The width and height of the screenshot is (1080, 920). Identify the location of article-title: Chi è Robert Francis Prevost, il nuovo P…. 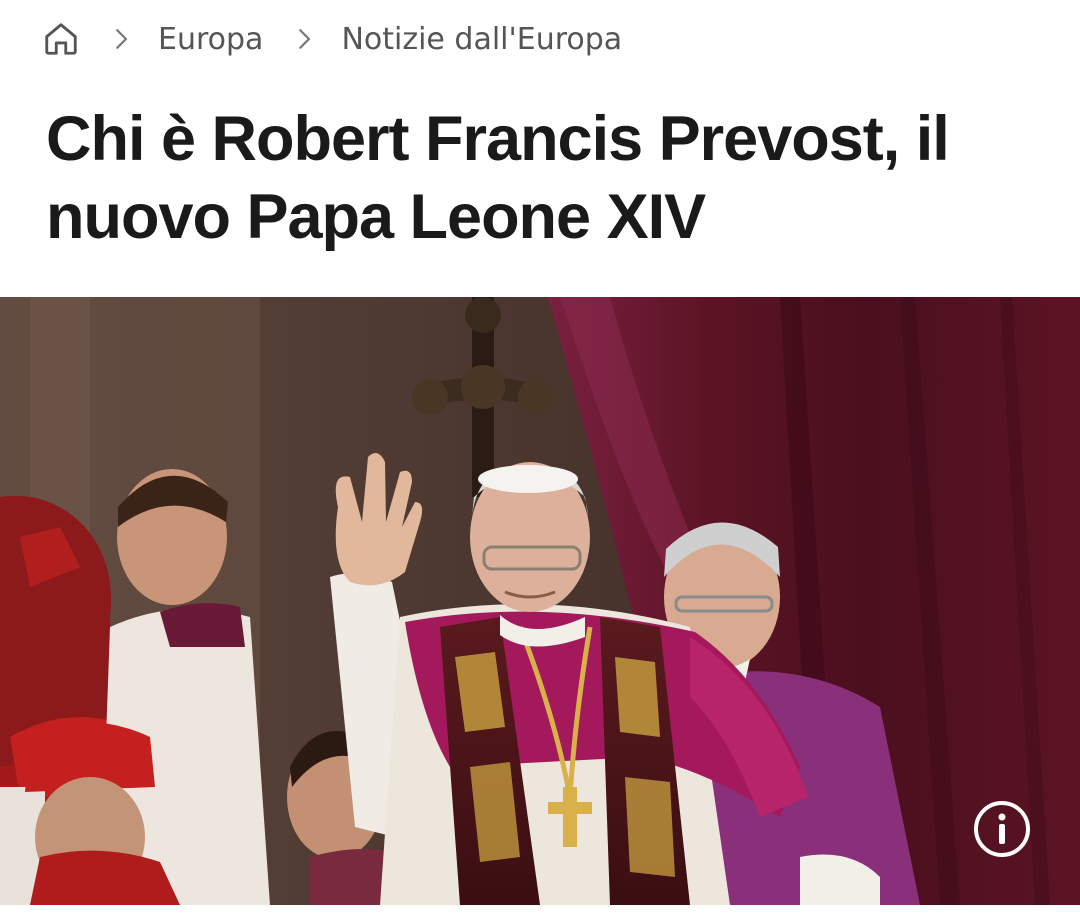
(498, 178).